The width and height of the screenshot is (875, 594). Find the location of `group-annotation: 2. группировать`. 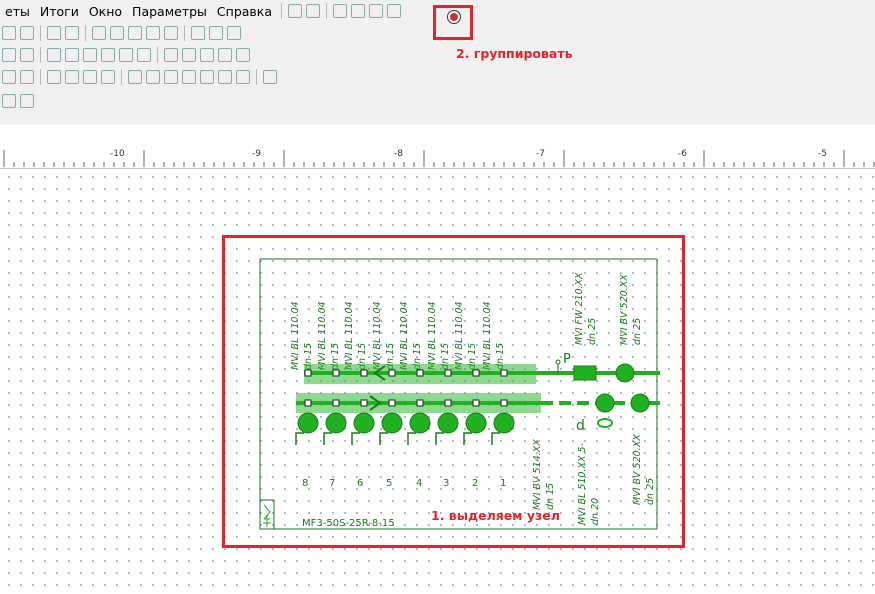

group-annotation: 2. группировать is located at coordinates (514, 53).